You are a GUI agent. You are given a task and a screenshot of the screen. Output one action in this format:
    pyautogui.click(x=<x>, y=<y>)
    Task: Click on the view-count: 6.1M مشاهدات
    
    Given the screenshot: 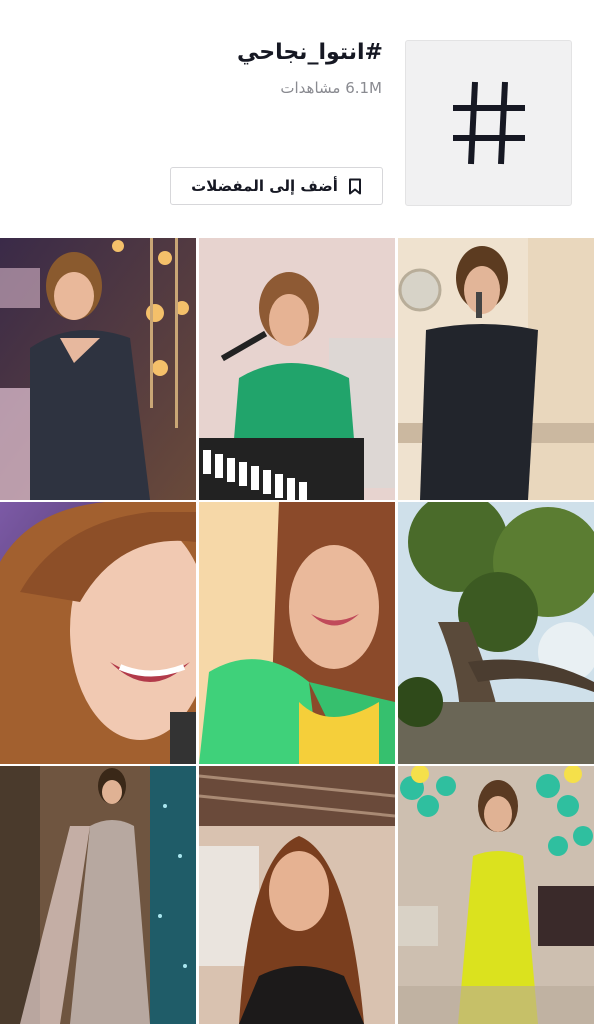 What is the action you would take?
    pyautogui.click(x=331, y=88)
    